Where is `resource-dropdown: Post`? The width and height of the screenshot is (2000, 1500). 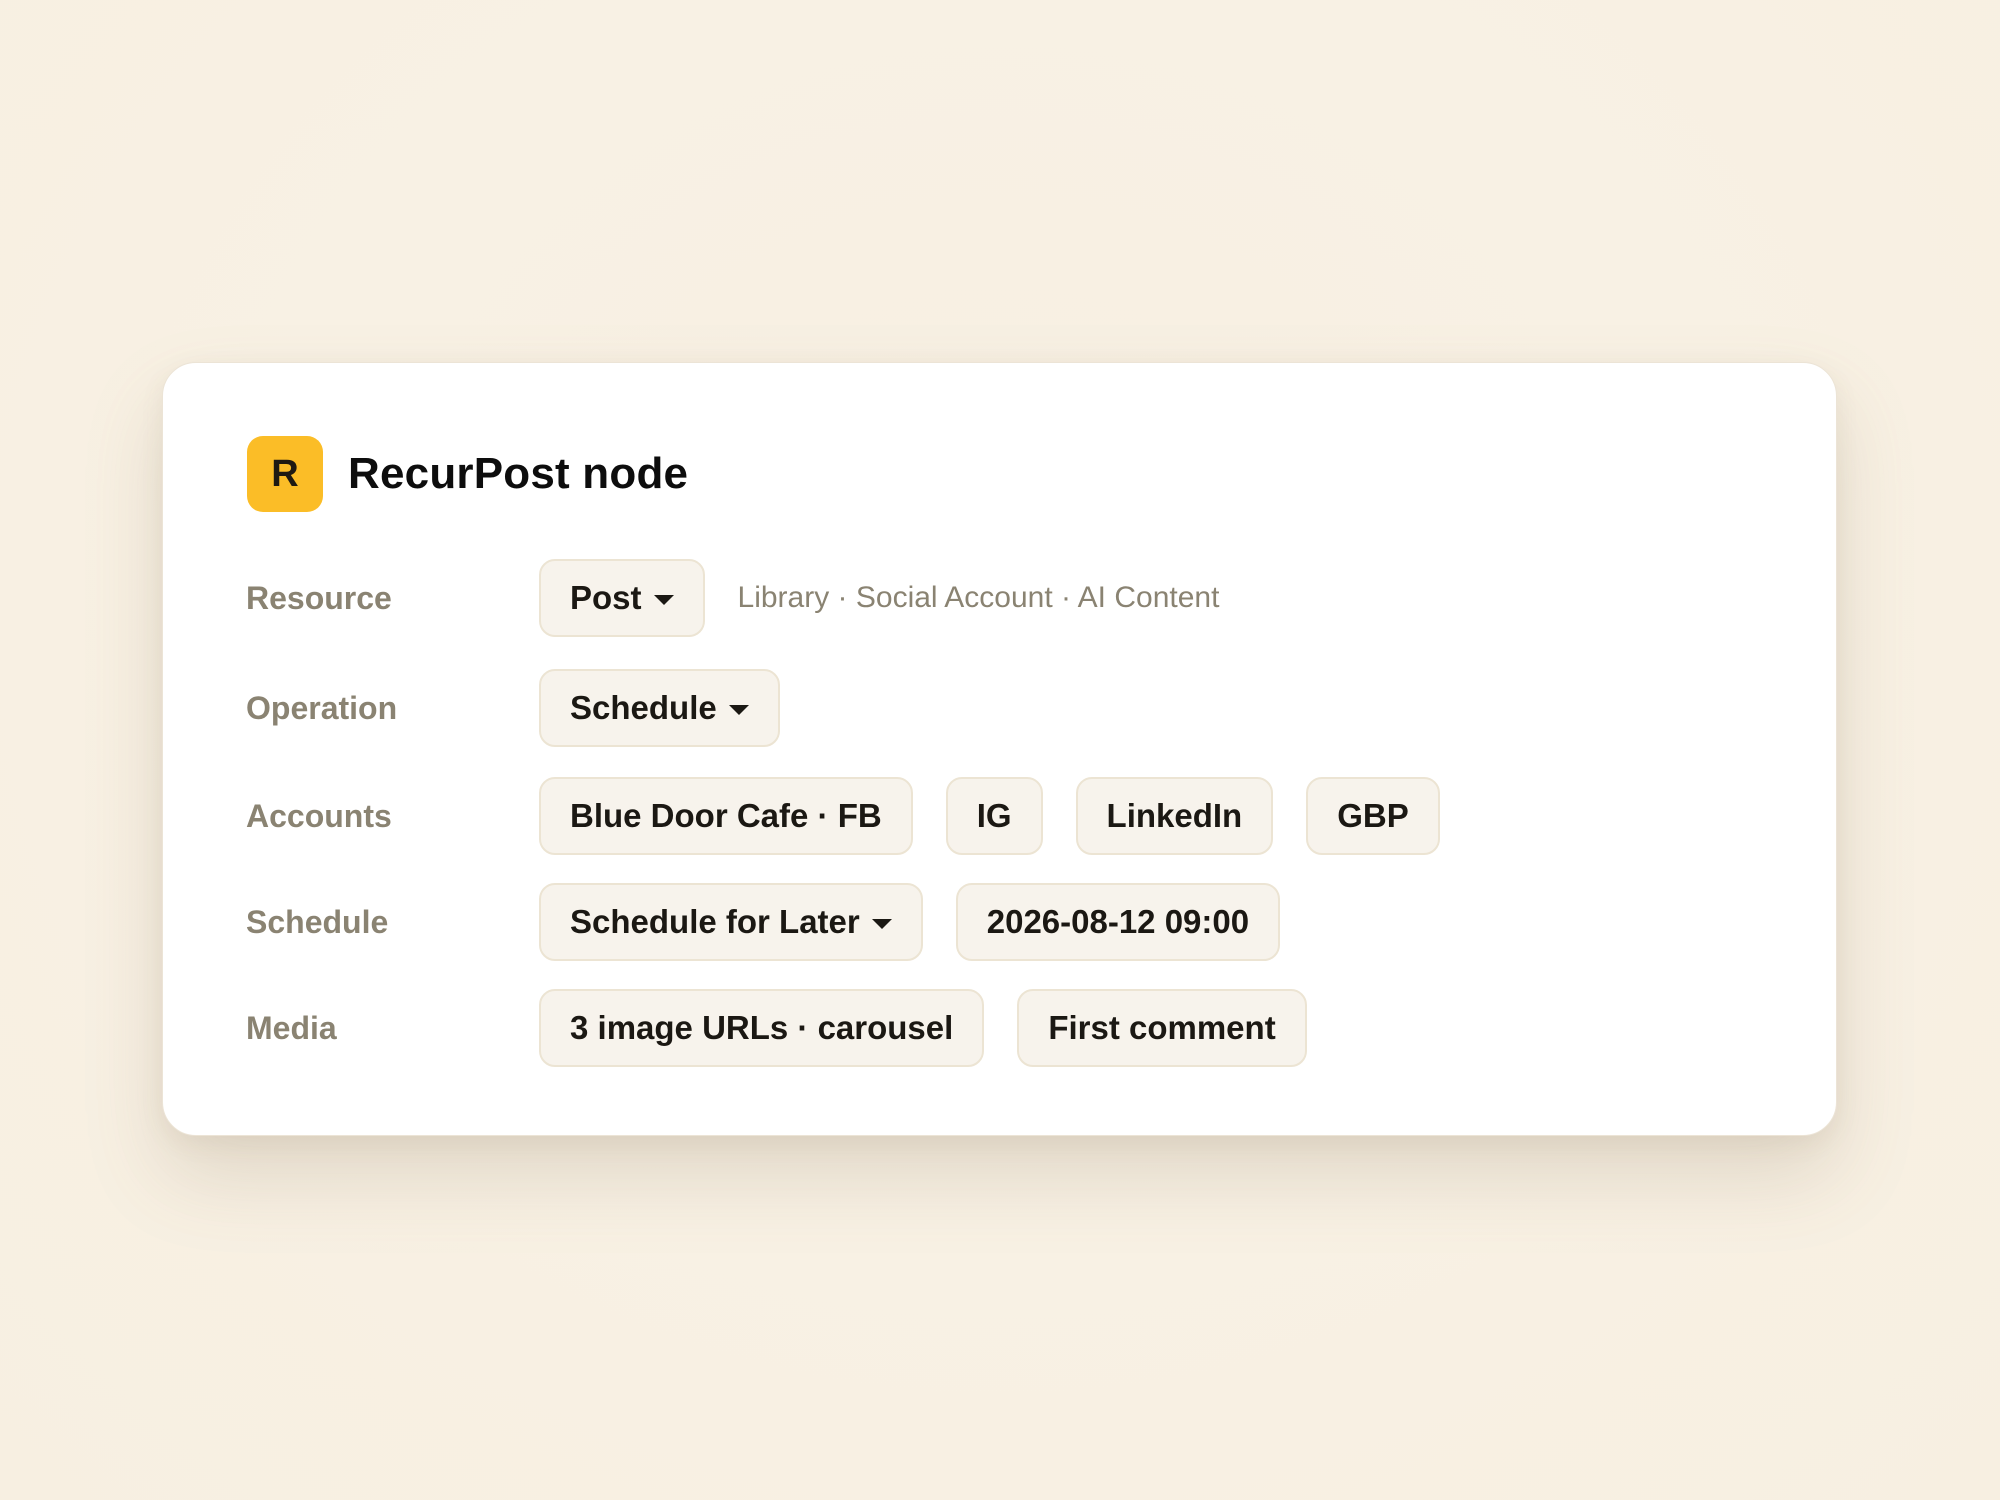
resource-dropdown: Post is located at coordinates (622, 598).